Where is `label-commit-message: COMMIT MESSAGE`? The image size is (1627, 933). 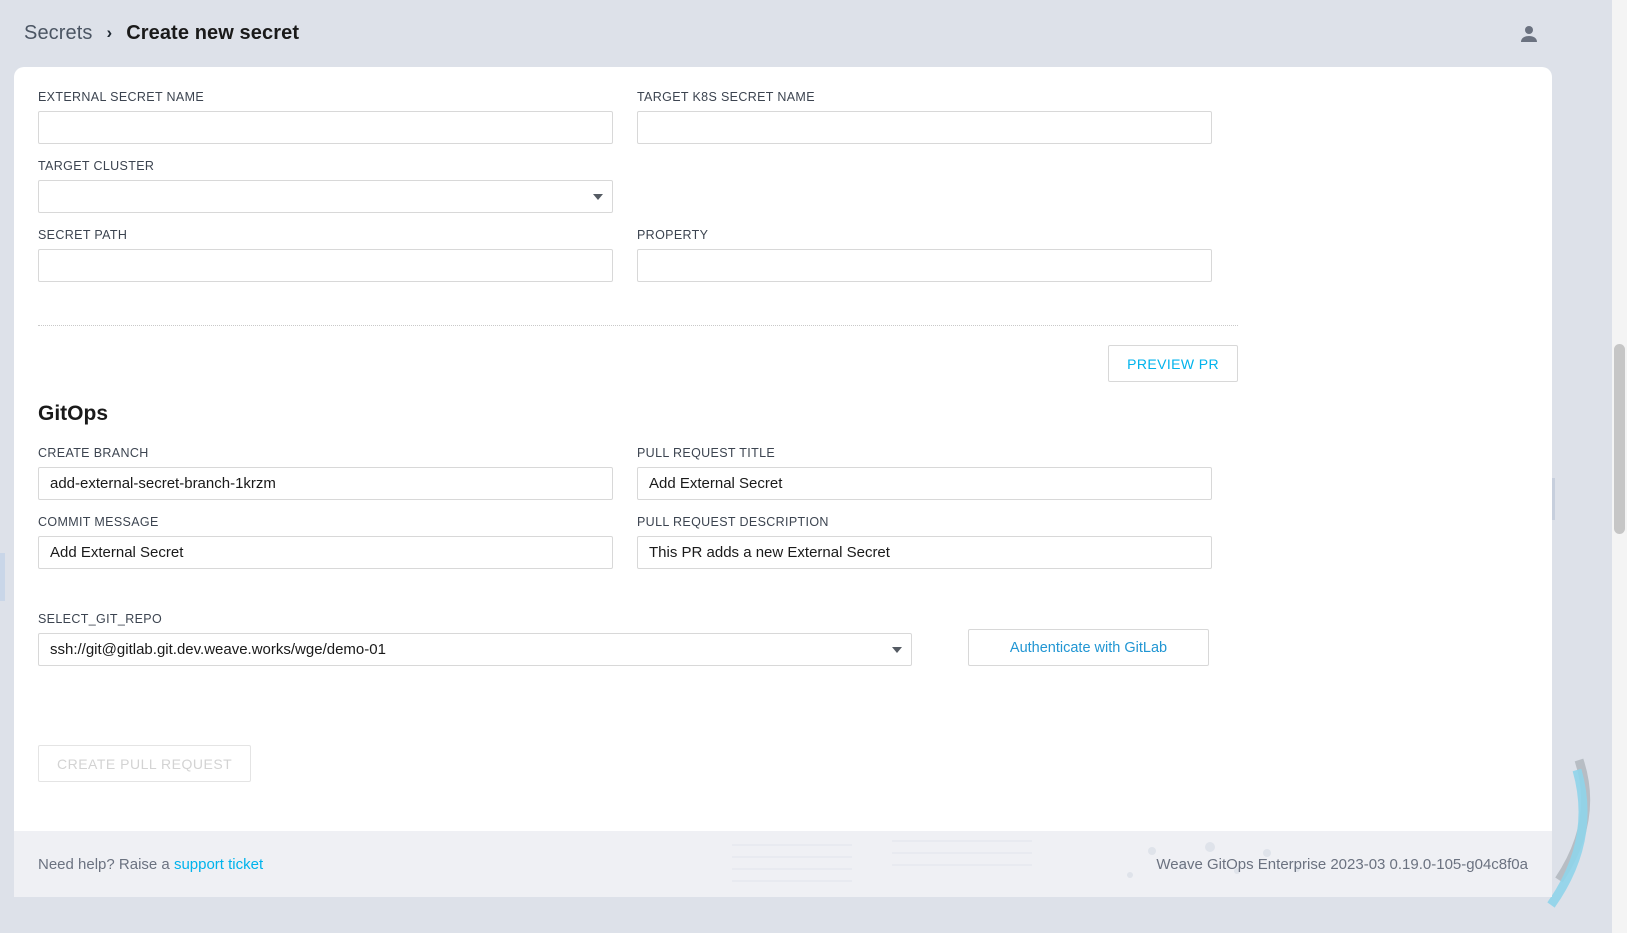 label-commit-message: COMMIT MESSAGE is located at coordinates (98, 522).